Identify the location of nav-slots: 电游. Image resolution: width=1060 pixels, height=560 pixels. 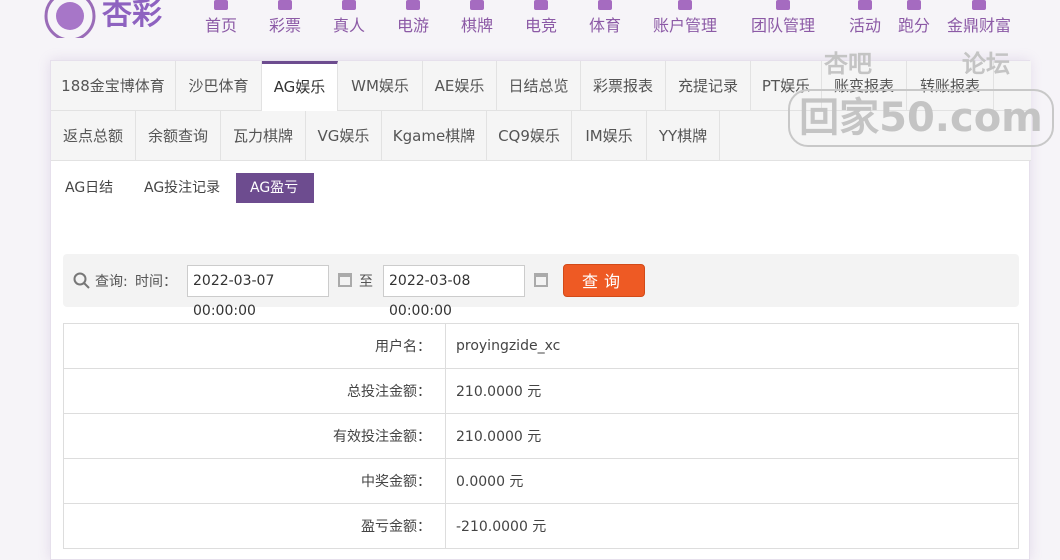
(413, 18).